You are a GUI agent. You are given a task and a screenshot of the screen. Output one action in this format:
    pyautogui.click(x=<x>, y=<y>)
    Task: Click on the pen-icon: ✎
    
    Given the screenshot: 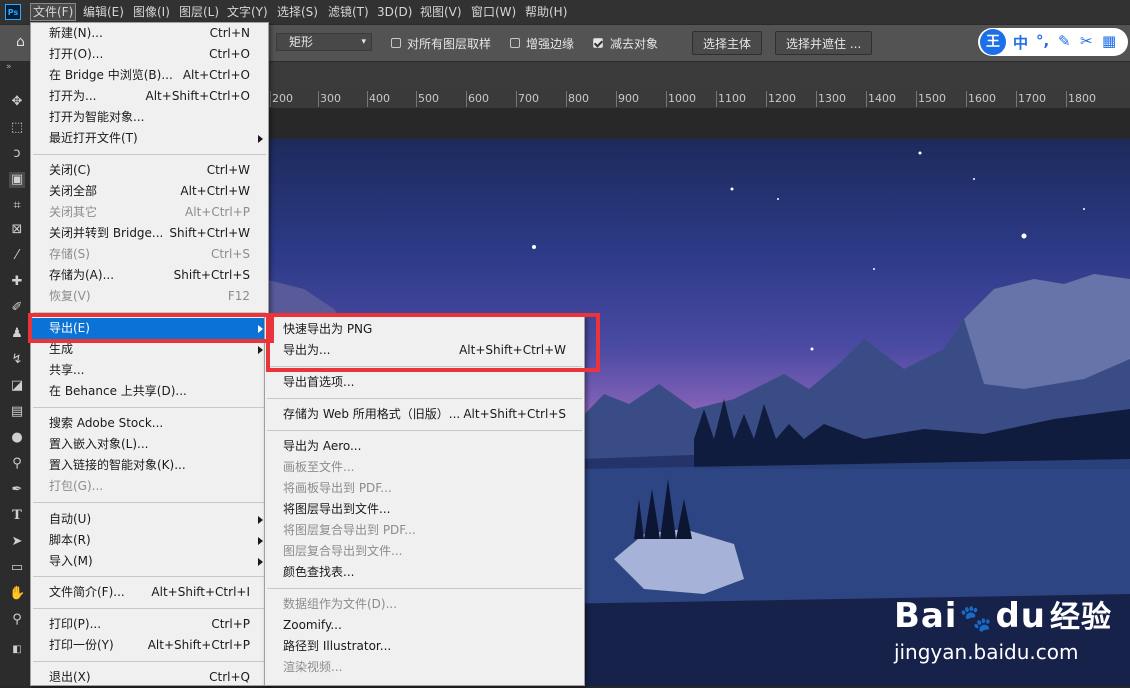 What is the action you would take?
    pyautogui.click(x=1064, y=41)
    